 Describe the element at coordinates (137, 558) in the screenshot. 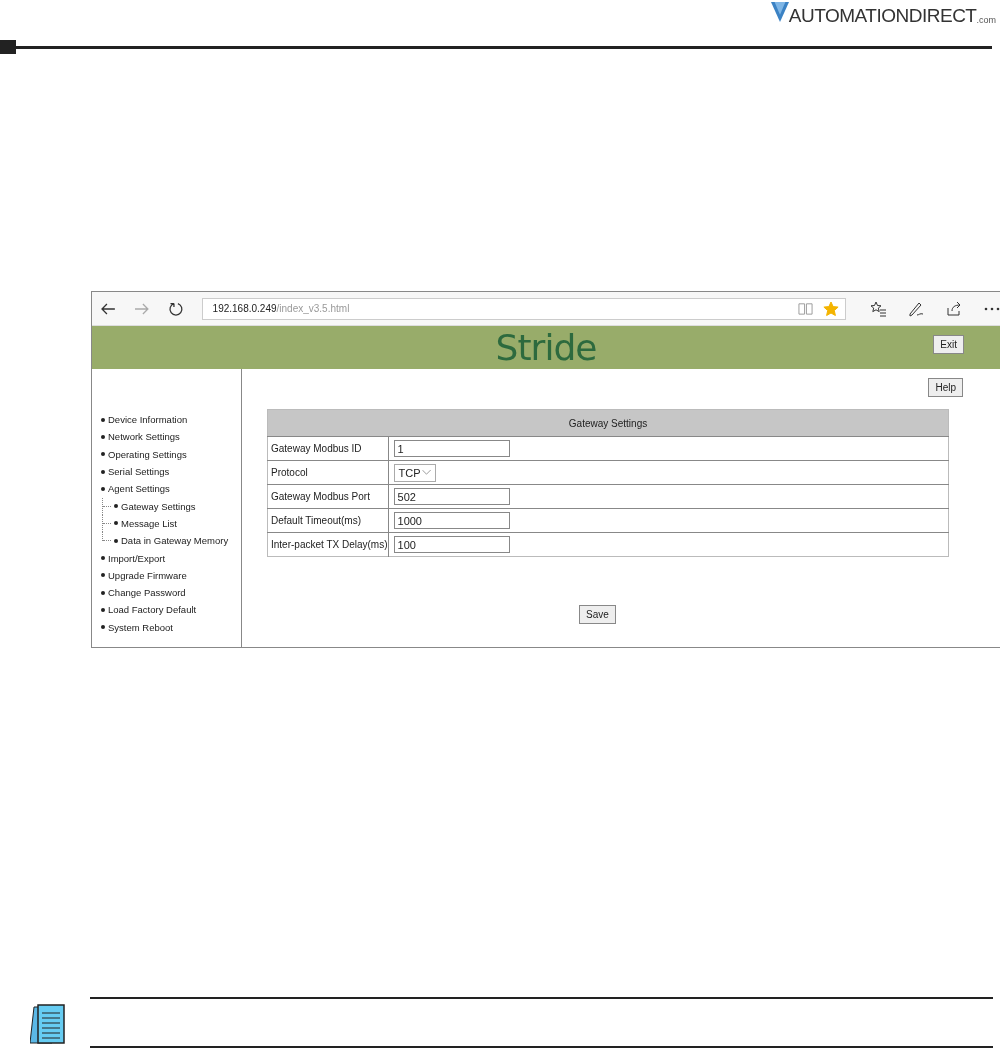

I see `sidebar-item: Import/Export` at that location.